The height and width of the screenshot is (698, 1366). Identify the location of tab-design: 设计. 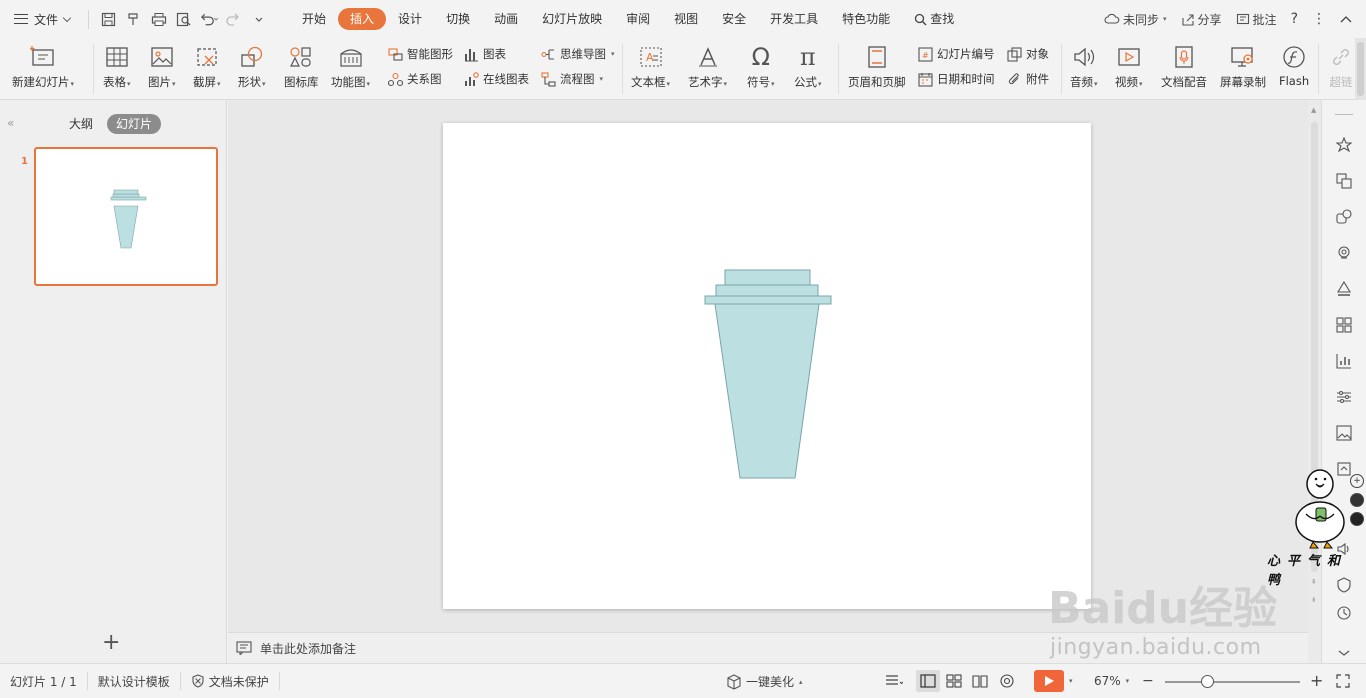
(410, 19).